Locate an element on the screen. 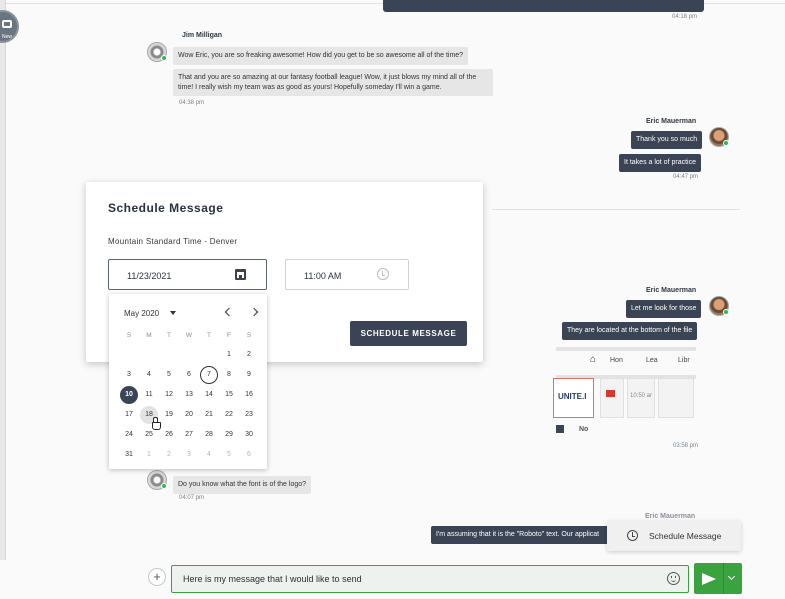  calendar-day: 17 is located at coordinates (129, 415).